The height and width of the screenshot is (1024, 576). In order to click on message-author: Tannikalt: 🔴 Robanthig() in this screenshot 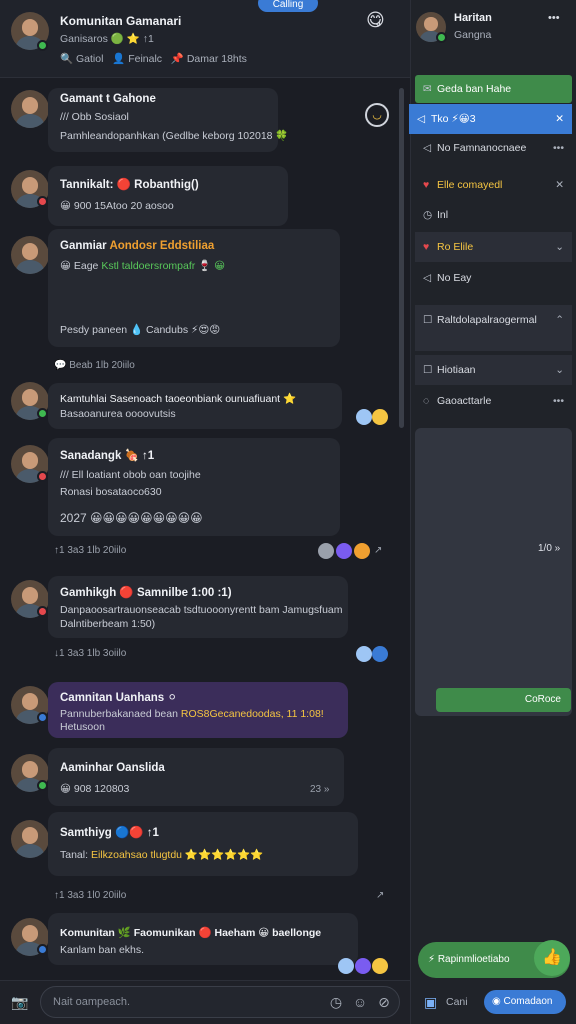, I will do `click(129, 185)`.